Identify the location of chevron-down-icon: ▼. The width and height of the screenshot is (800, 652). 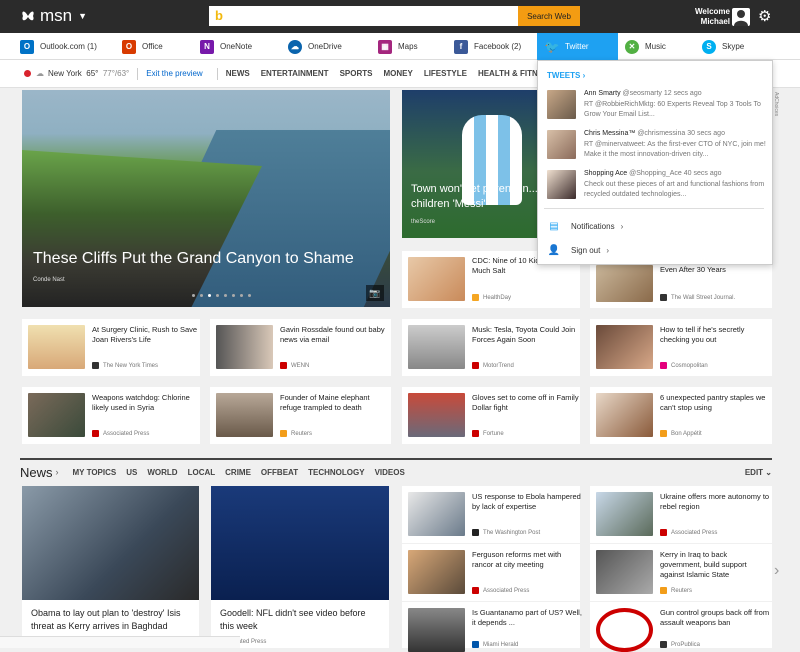
(82, 16).